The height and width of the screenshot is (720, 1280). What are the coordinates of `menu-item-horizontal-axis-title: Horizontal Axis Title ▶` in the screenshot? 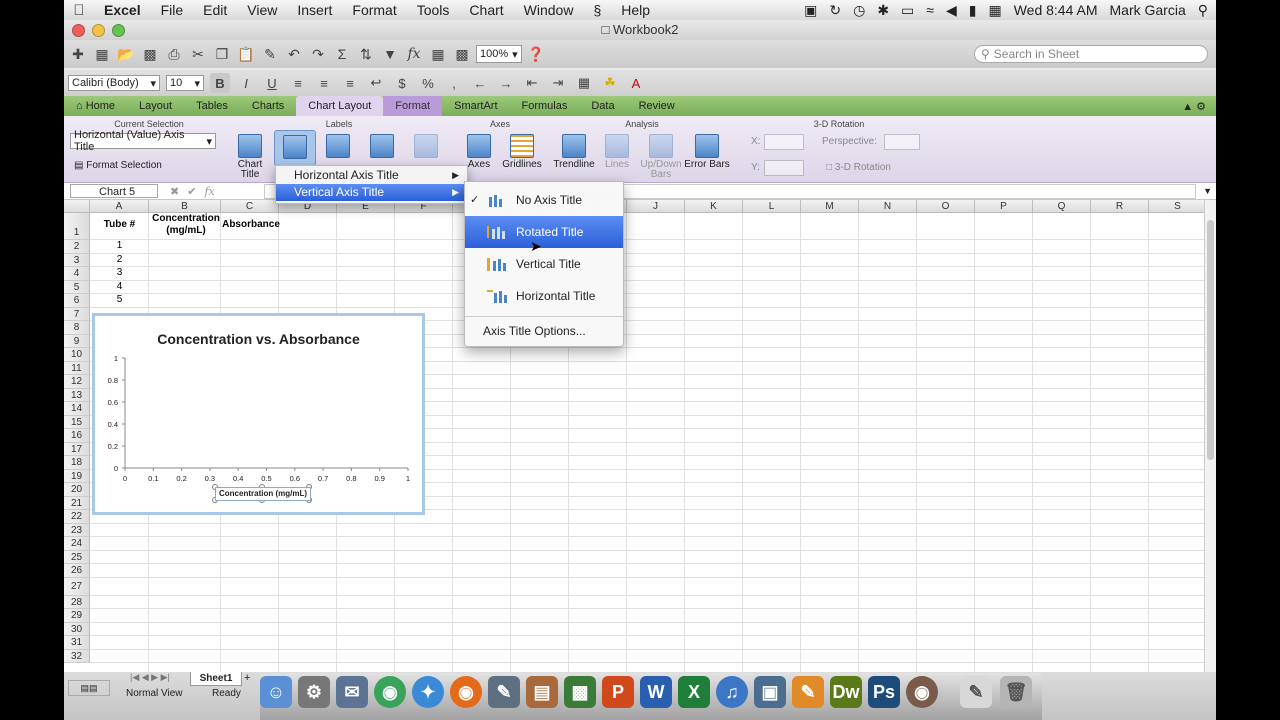 It's located at (371, 175).